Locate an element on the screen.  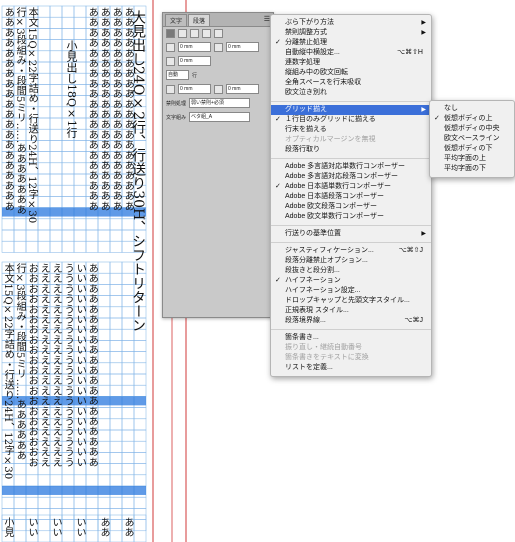
indent-row-2: 0 mm is located at coordinates (218, 61).